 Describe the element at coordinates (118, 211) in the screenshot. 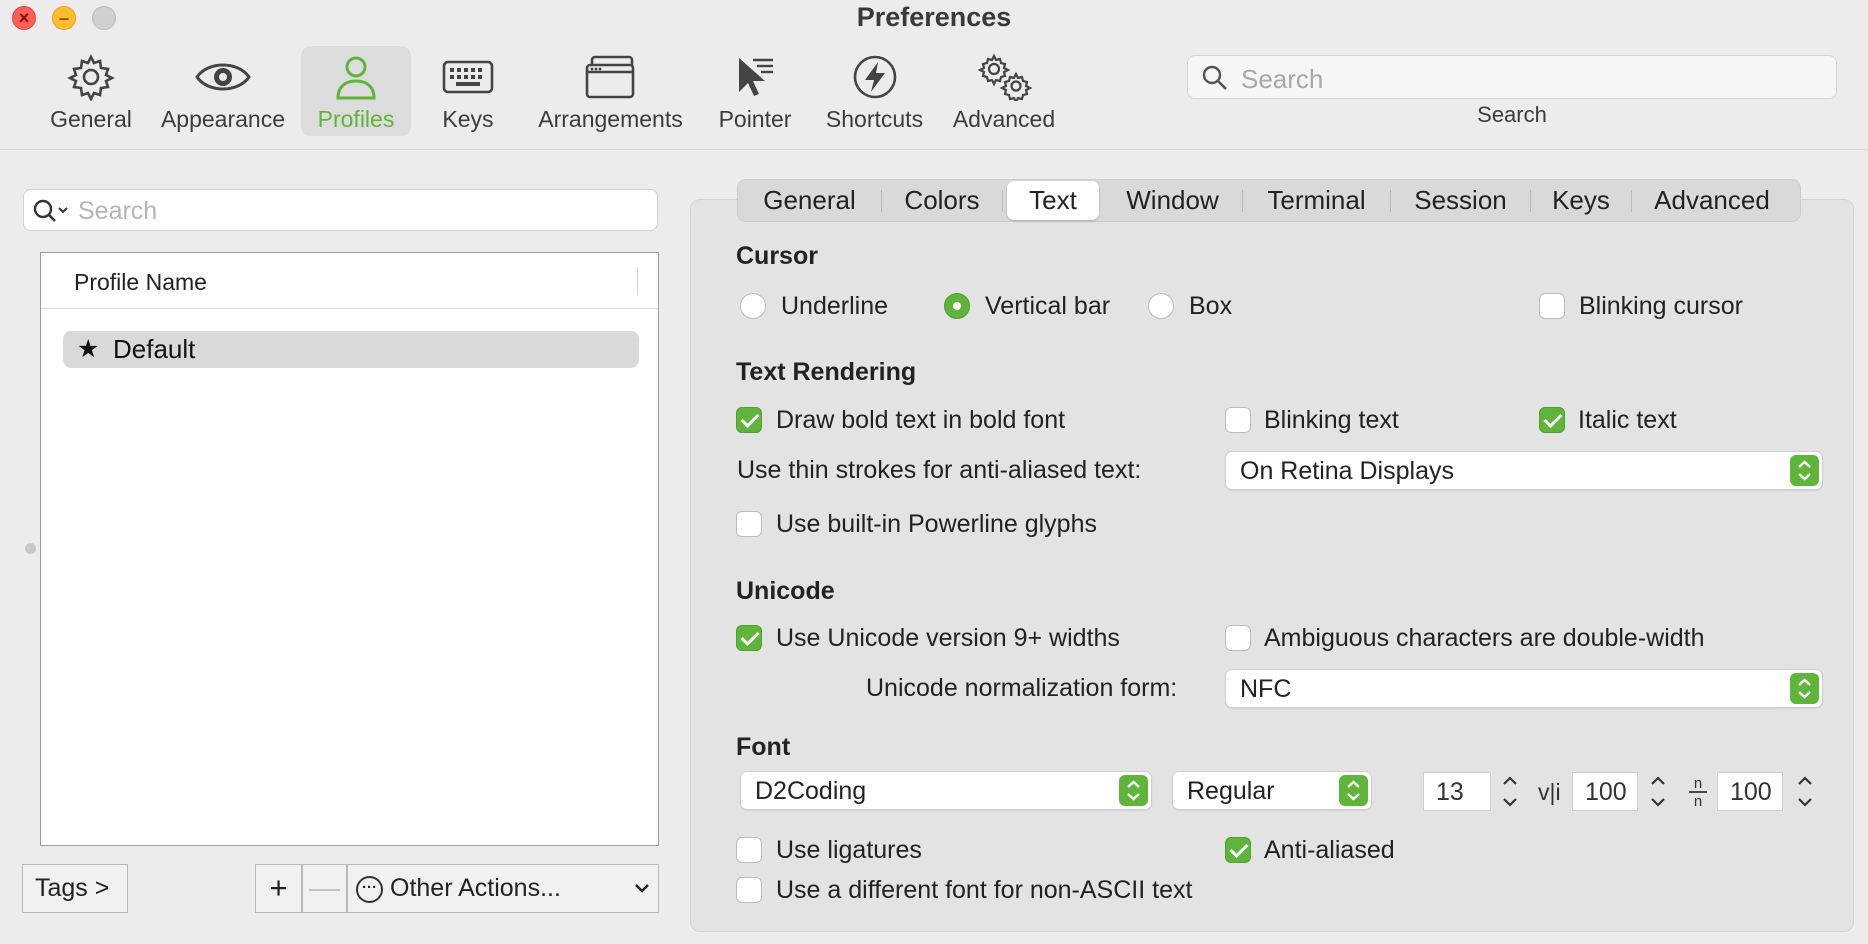

I see `profile-search-placeholder: Search` at that location.